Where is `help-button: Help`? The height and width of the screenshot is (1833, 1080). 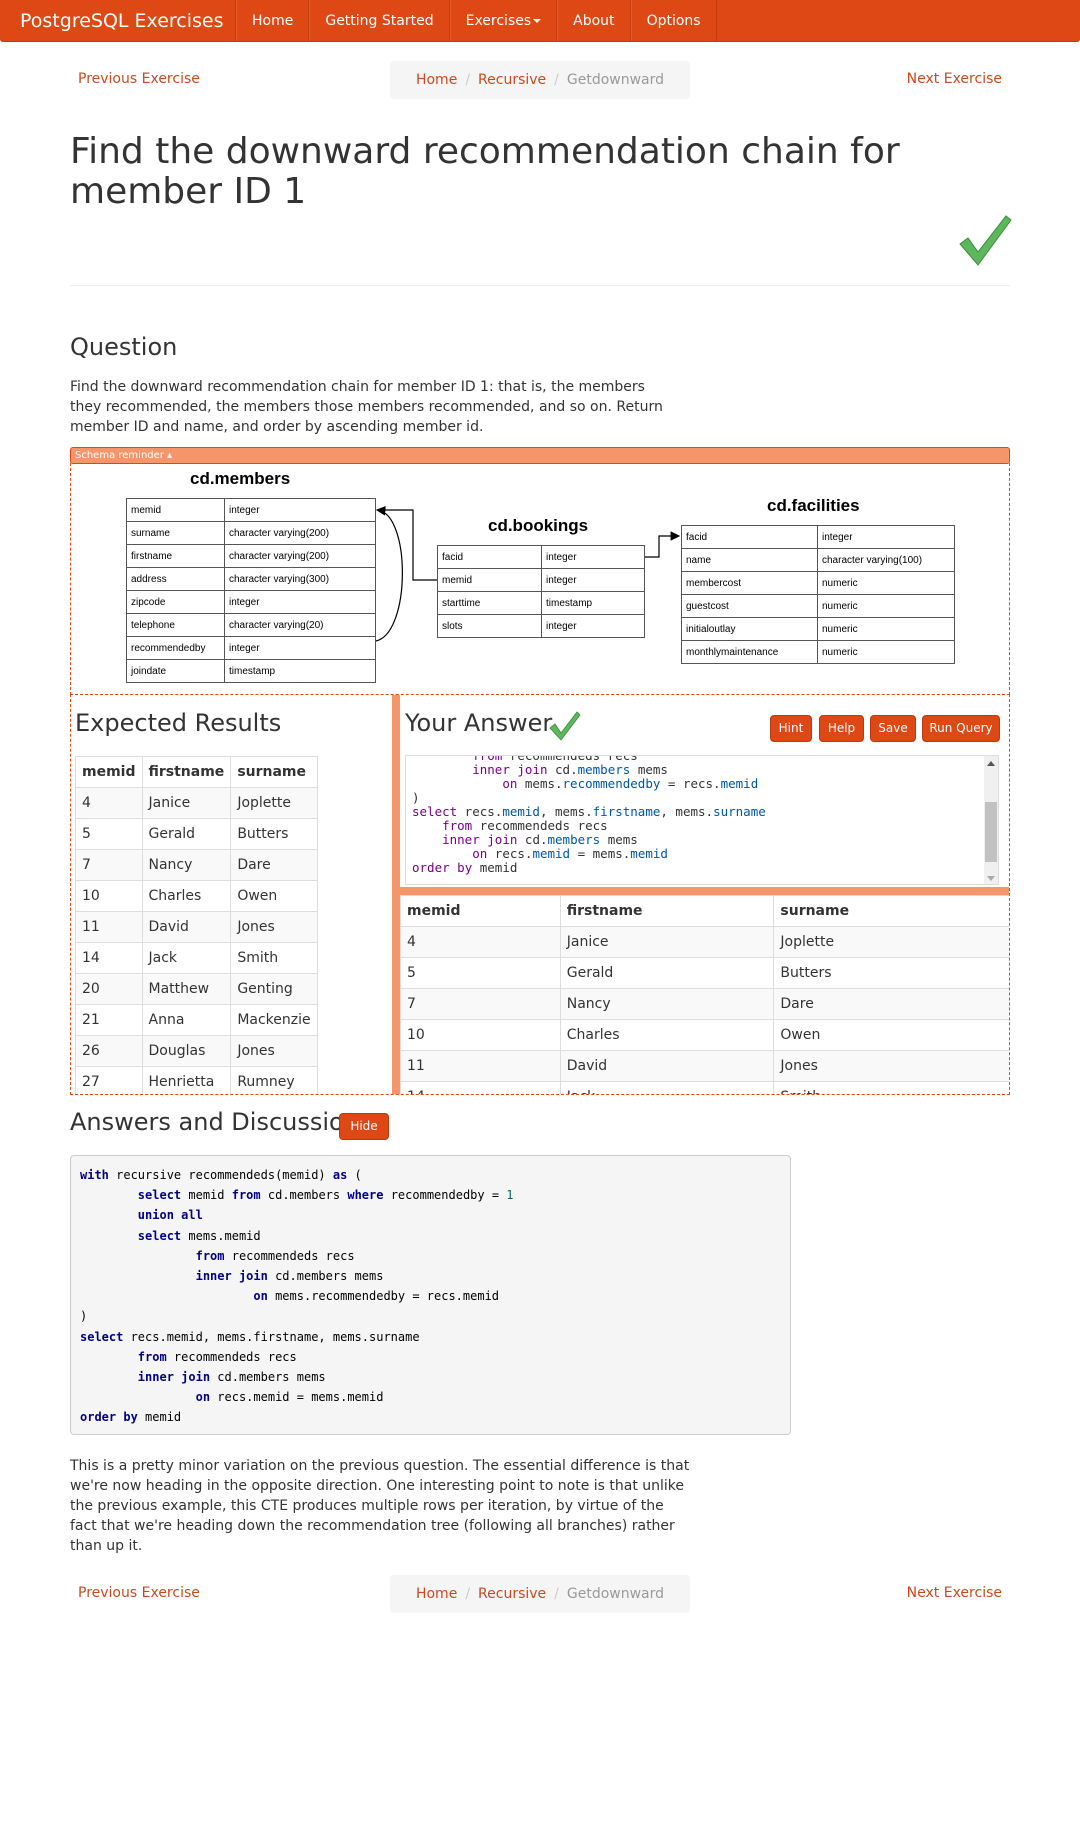
help-button: Help is located at coordinates (841, 728).